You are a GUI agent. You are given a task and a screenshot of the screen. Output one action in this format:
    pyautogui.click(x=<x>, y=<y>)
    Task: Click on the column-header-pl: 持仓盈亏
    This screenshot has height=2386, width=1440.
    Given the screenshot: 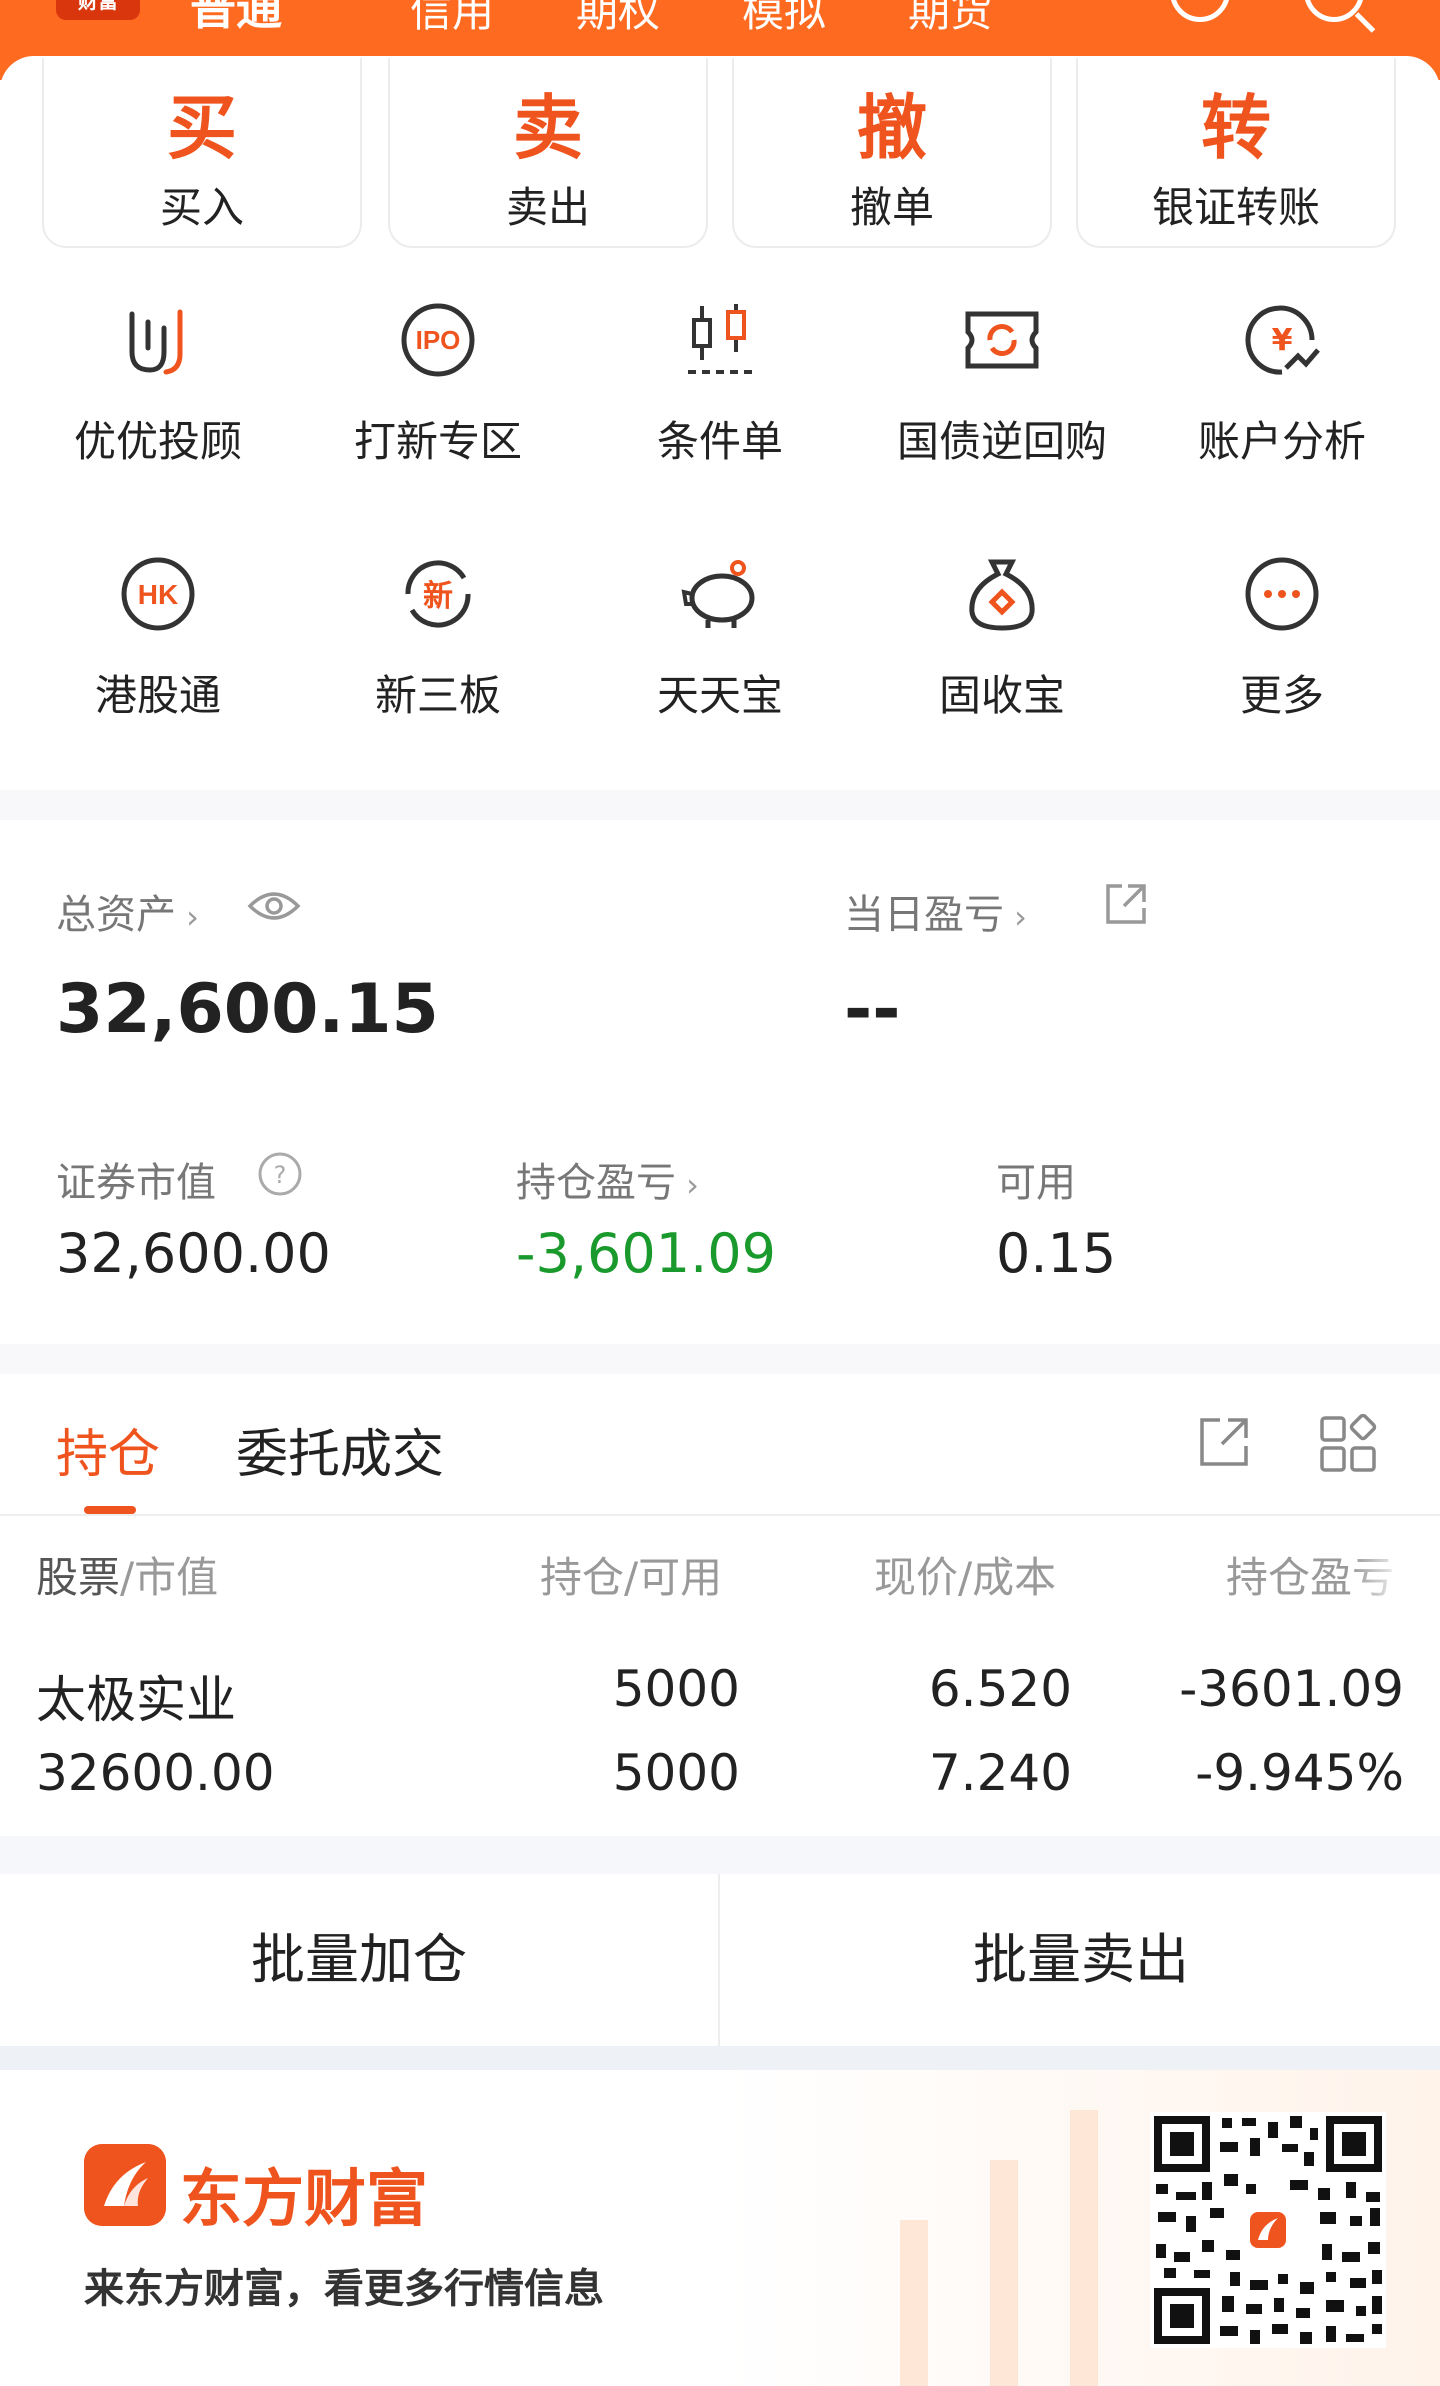 What is the action you would take?
    pyautogui.click(x=1310, y=1577)
    